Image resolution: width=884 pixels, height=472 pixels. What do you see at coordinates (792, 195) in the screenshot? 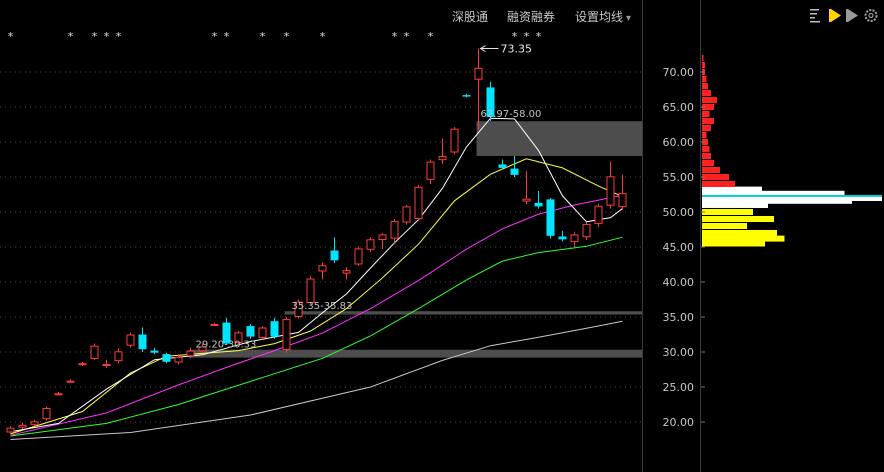
I see `profile-poc-line` at bounding box center [792, 195].